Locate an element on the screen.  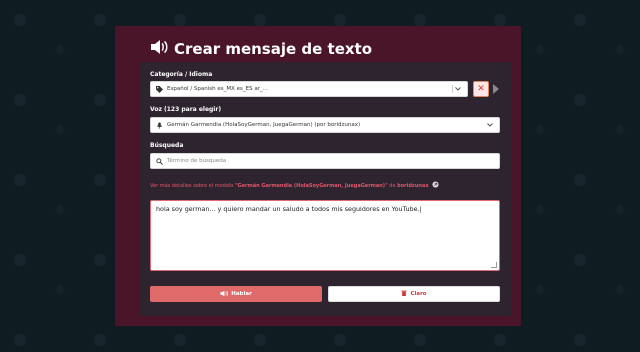
author-link: boridzunax is located at coordinates (412, 186).